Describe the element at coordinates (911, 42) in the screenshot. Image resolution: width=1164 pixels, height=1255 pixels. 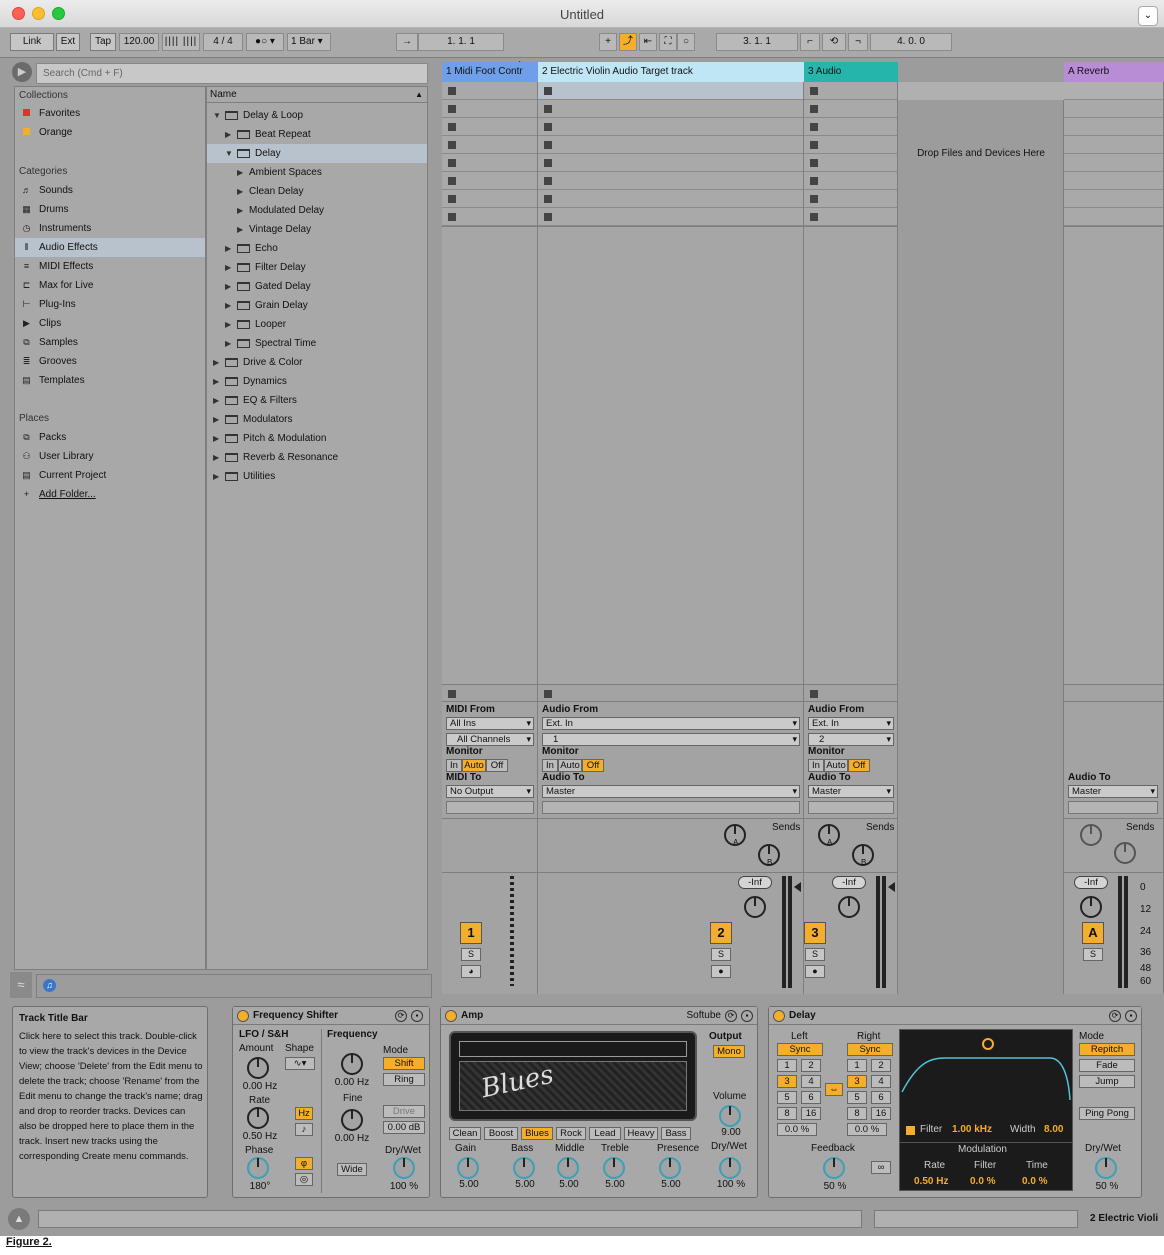
I see `loop-length-field: 4. 0. 0` at that location.